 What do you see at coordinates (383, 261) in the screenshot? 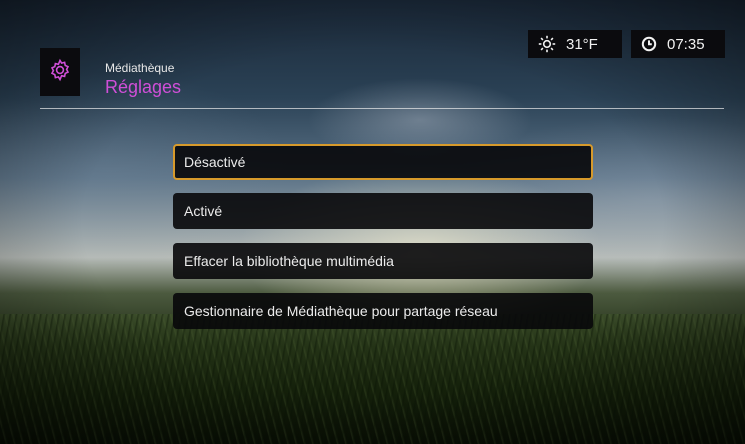
I see `menu-item-clear-library: Effacer la bibliothèque multimédia` at bounding box center [383, 261].